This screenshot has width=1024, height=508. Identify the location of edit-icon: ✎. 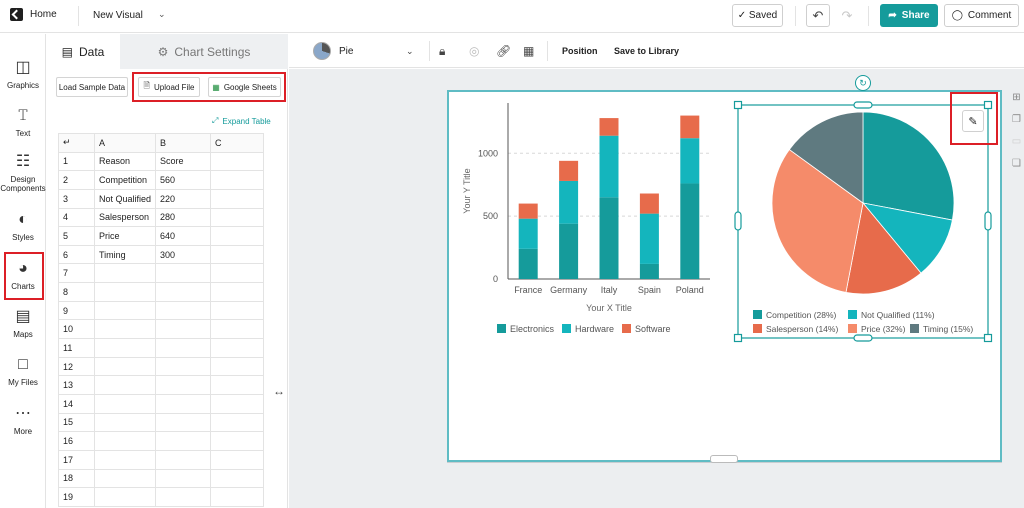
(973, 121).